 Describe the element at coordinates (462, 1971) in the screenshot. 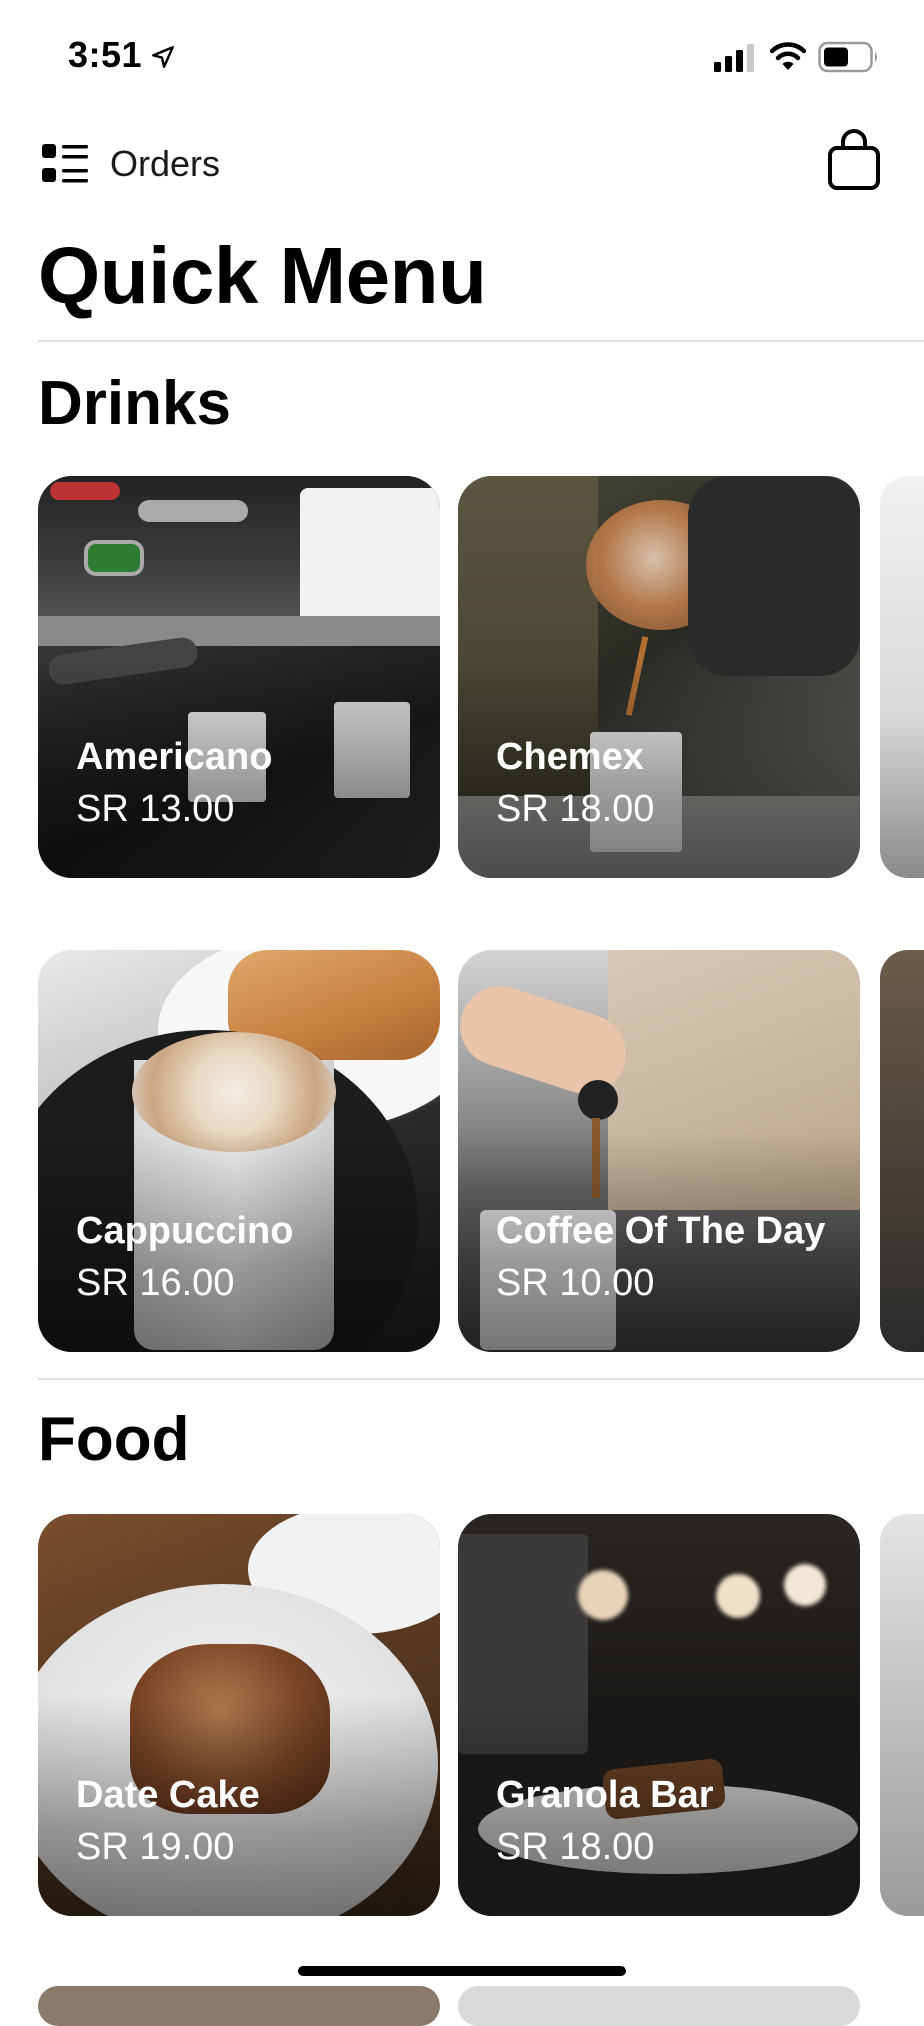

I see `home-indicator` at that location.